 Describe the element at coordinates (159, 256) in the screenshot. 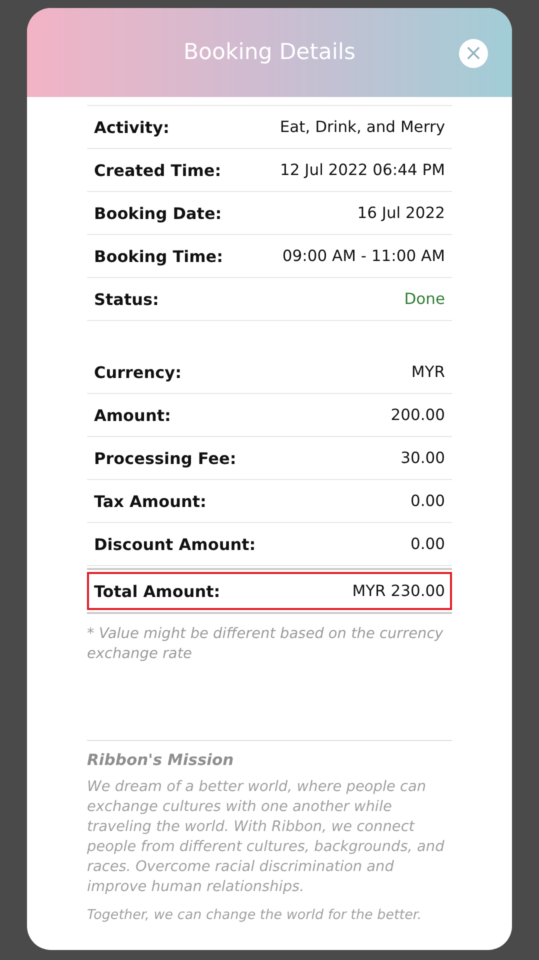

I see `row-label: Booking Time:` at that location.